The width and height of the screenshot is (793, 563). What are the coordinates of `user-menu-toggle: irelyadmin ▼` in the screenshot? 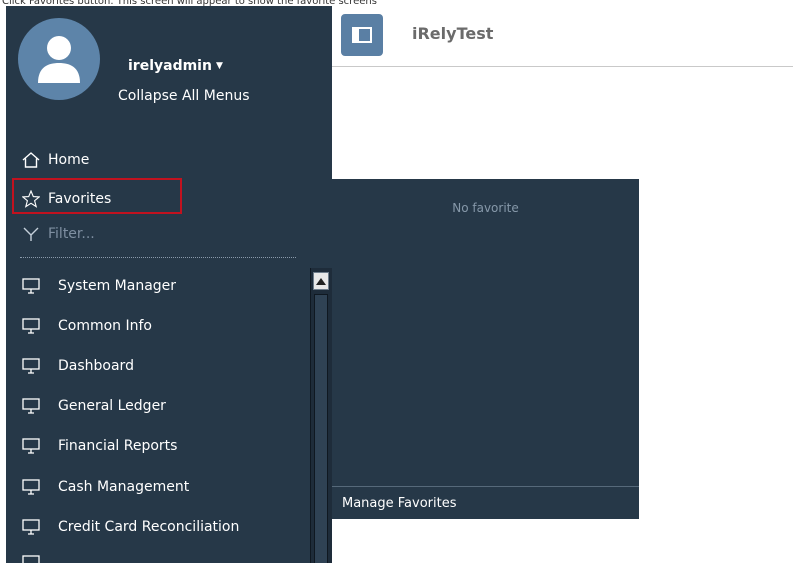 It's located at (175, 66).